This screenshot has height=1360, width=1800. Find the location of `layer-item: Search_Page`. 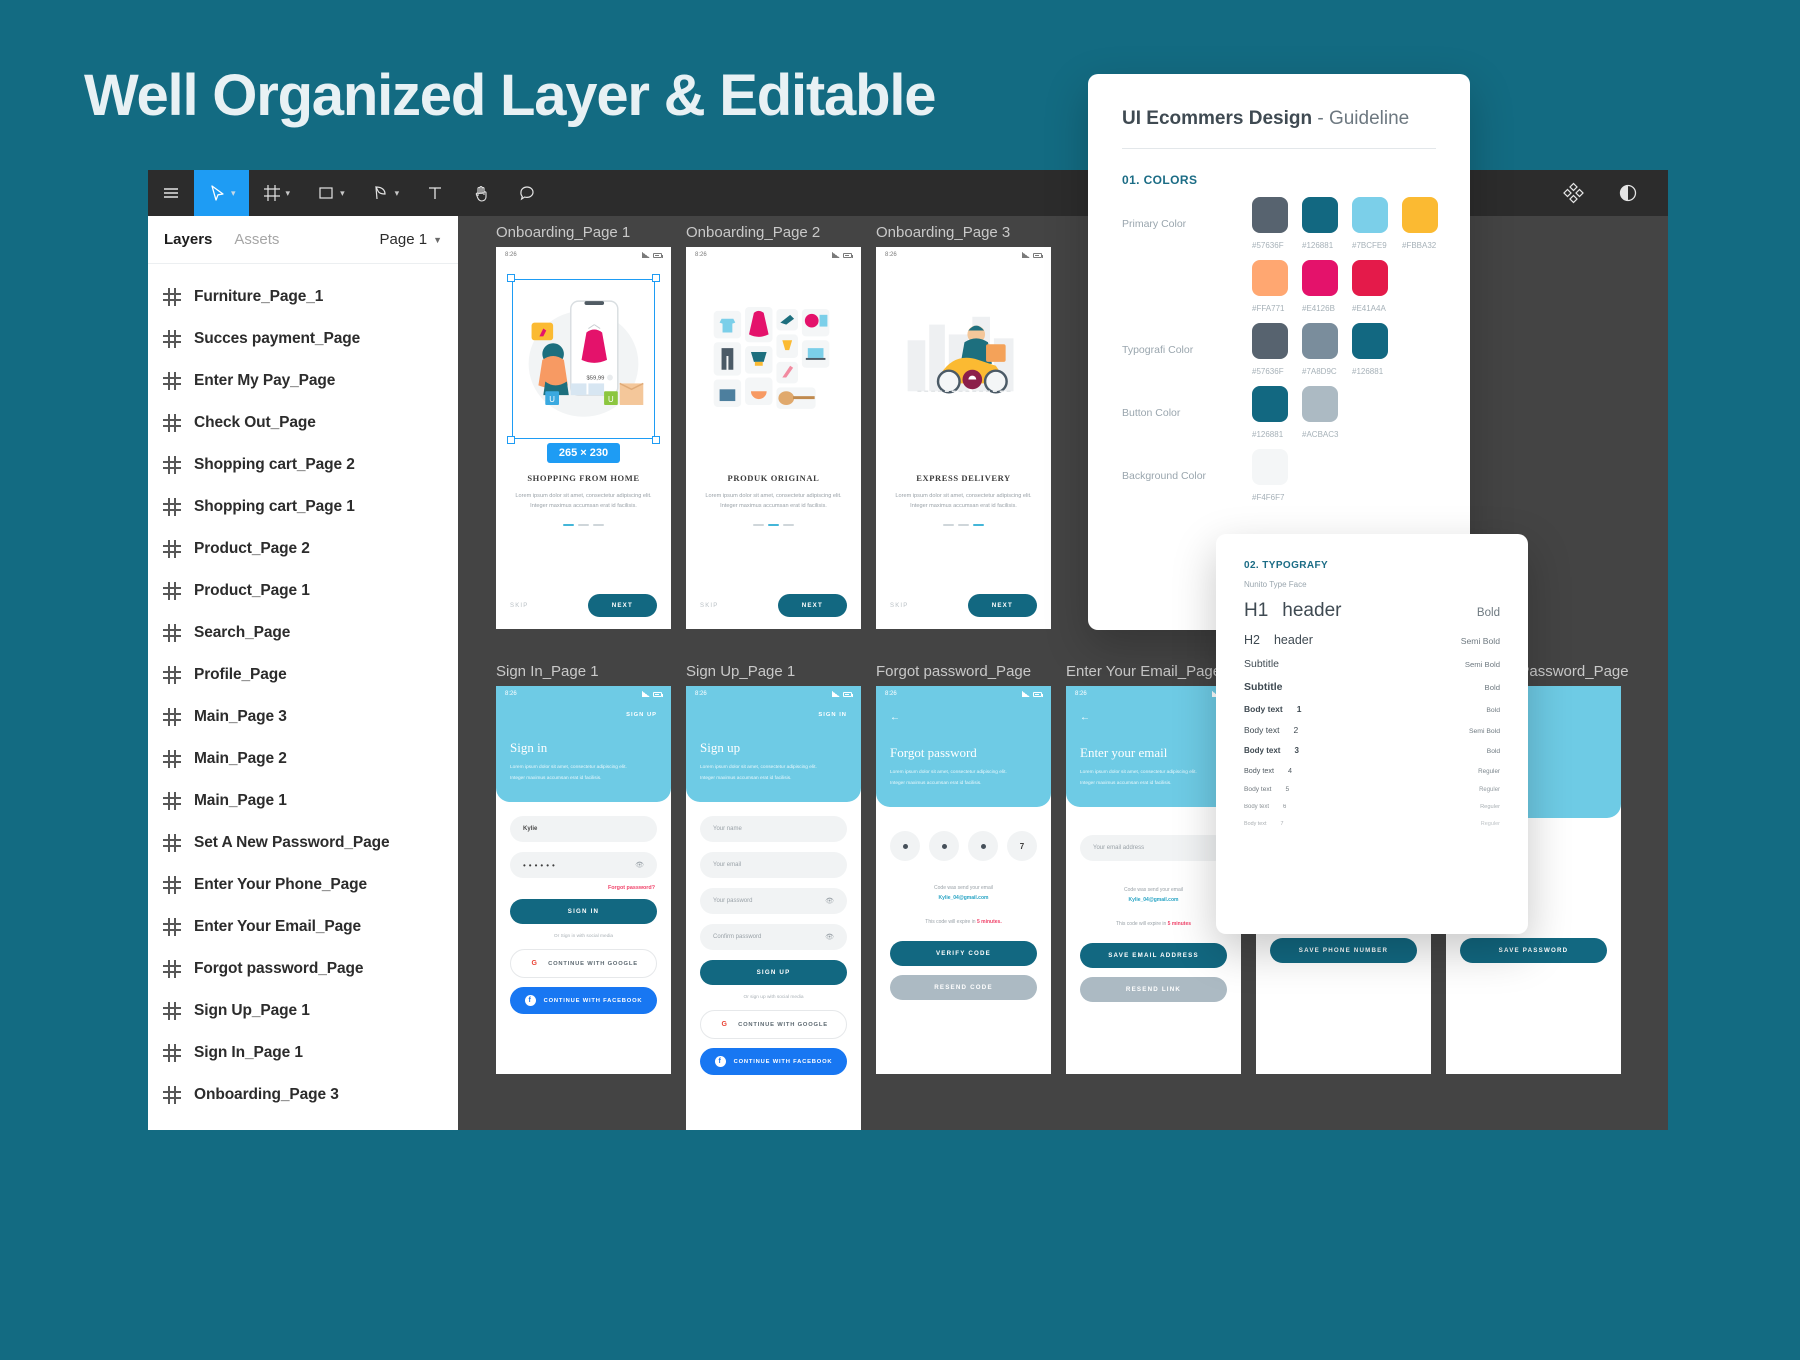

layer-item: Search_Page is located at coordinates (303, 633).